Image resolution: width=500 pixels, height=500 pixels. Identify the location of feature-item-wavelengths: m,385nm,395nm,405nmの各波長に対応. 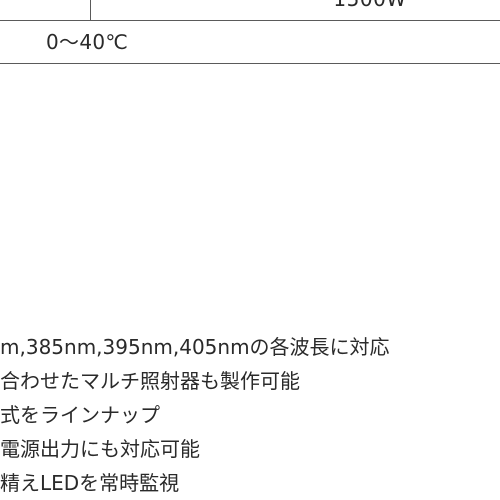
(195, 347).